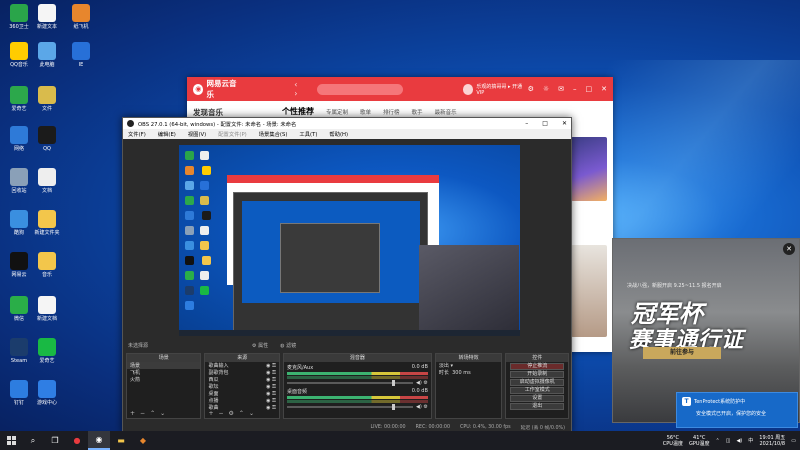 This screenshot has width=800, height=450. Describe the element at coordinates (47, 309) in the screenshot. I see `desktop-icon: 新建文档` at that location.